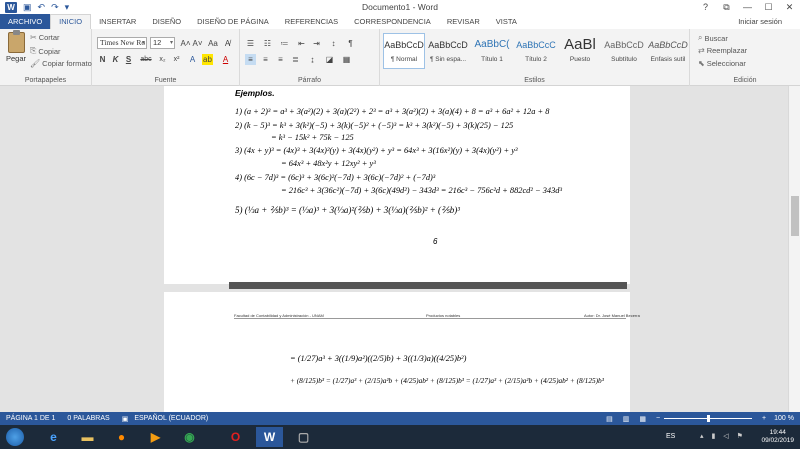 Image resolution: width=800 pixels, height=449 pixels. I want to click on media-icon: ▶, so click(155, 437).